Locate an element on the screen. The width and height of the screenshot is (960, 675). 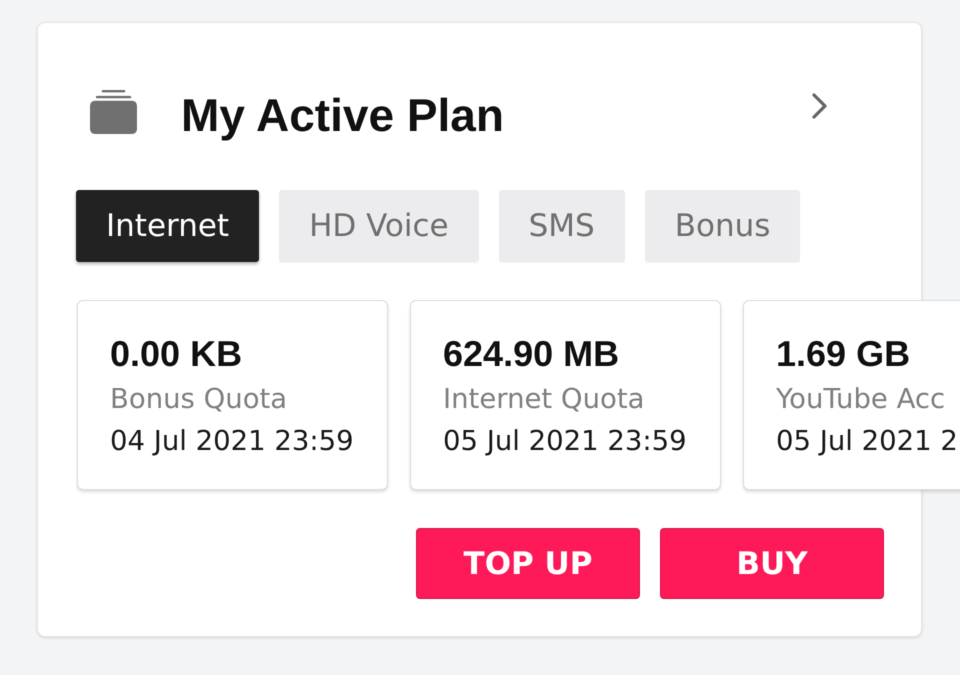
quota-expiry: 05 Jul 2021 2 is located at coordinates (867, 441).